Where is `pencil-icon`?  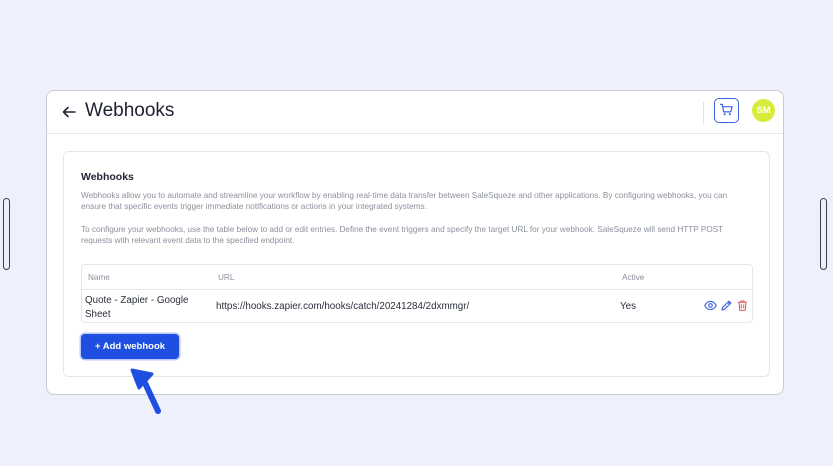
pencil-icon is located at coordinates (726, 305).